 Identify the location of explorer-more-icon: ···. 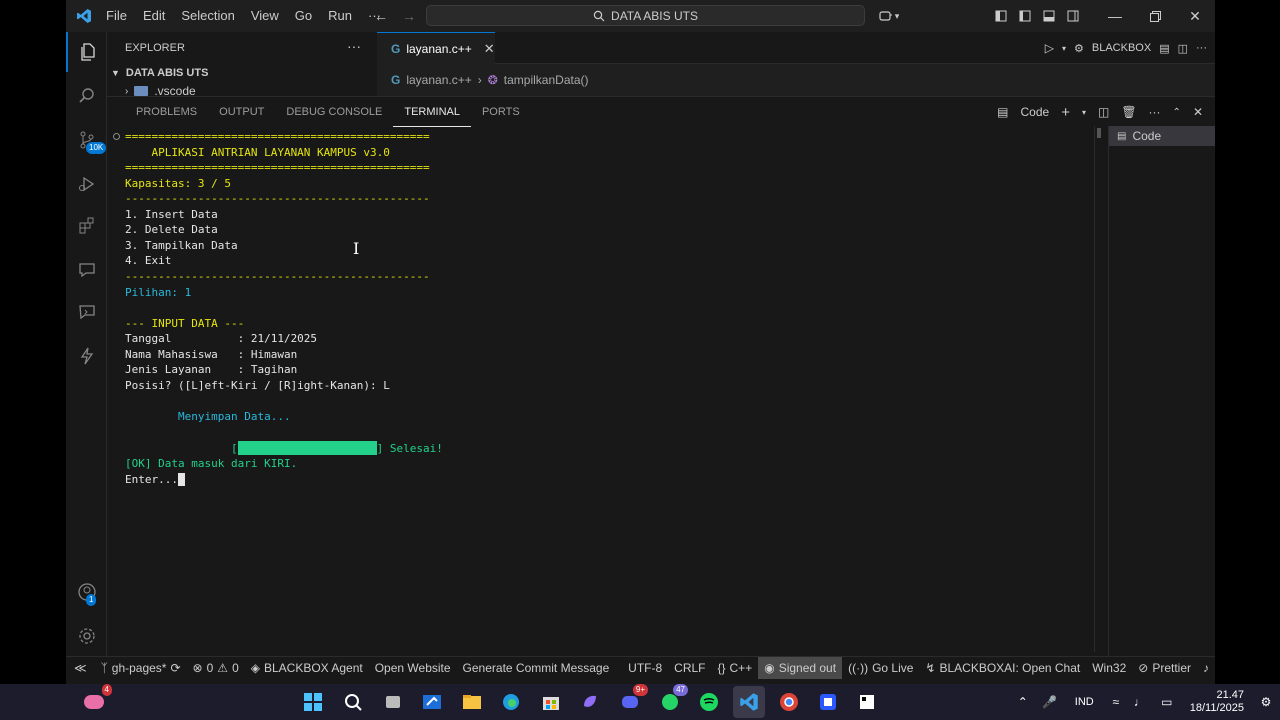
(354, 46).